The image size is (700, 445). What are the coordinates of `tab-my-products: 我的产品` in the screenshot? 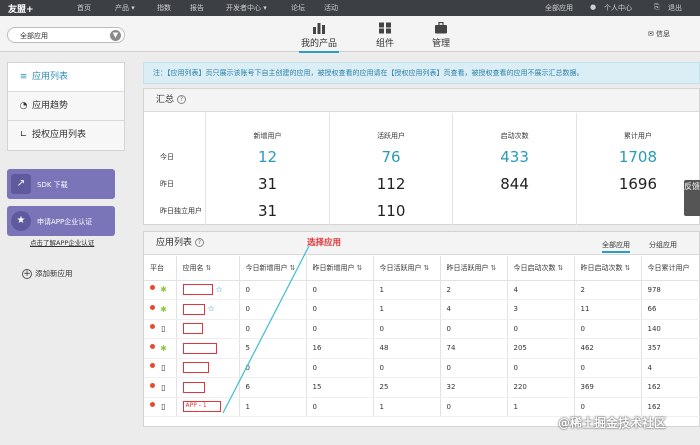 It's located at (319, 37).